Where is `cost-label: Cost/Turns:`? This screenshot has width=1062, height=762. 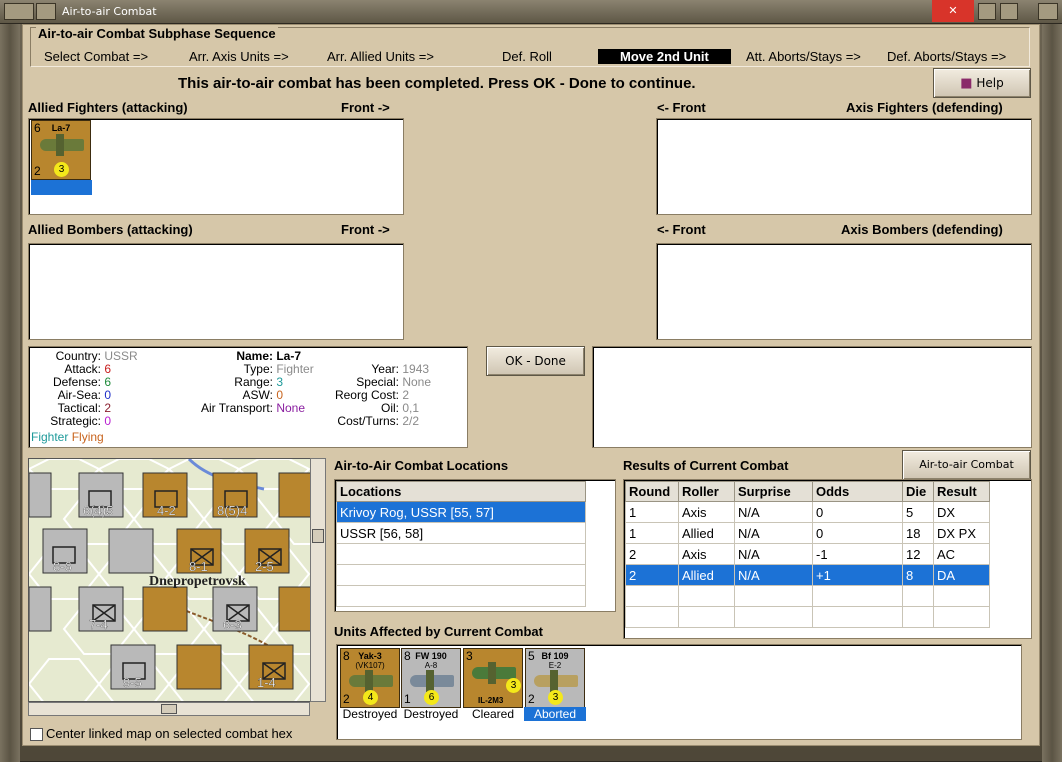
cost-label: Cost/Turns: is located at coordinates (368, 421).